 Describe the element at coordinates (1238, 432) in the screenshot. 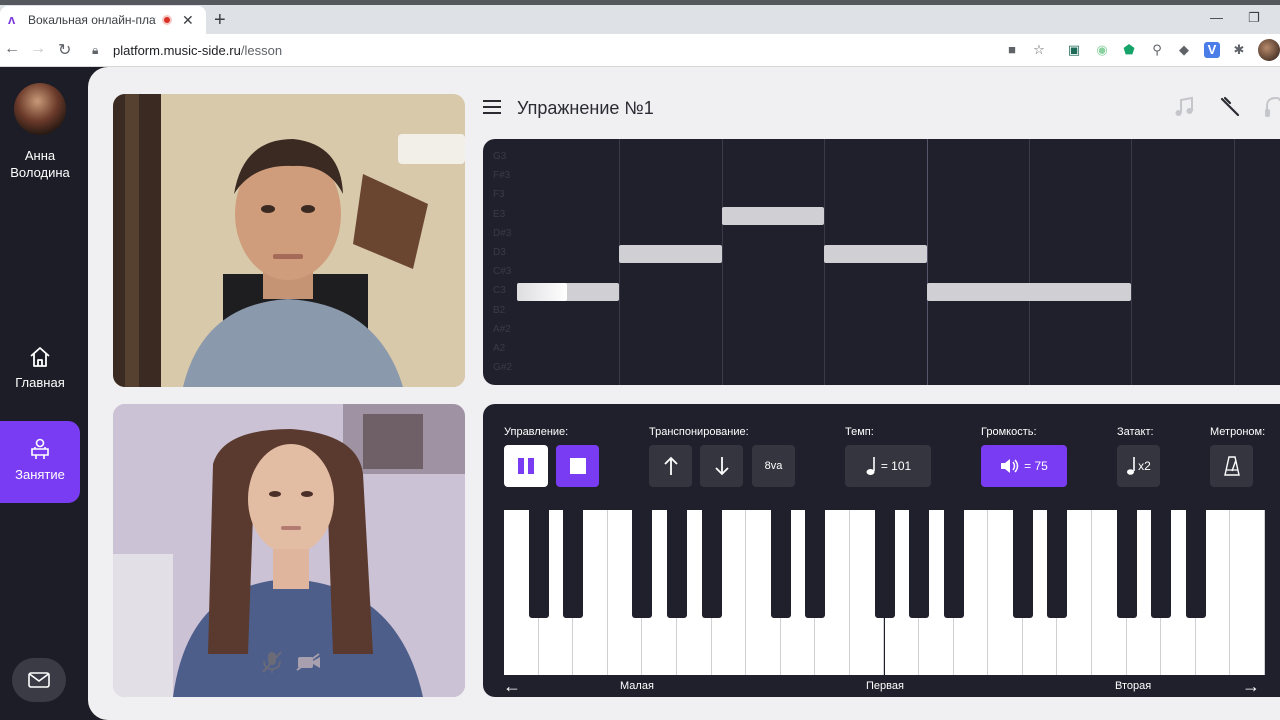

I see `metronome-label: Метроном:` at that location.